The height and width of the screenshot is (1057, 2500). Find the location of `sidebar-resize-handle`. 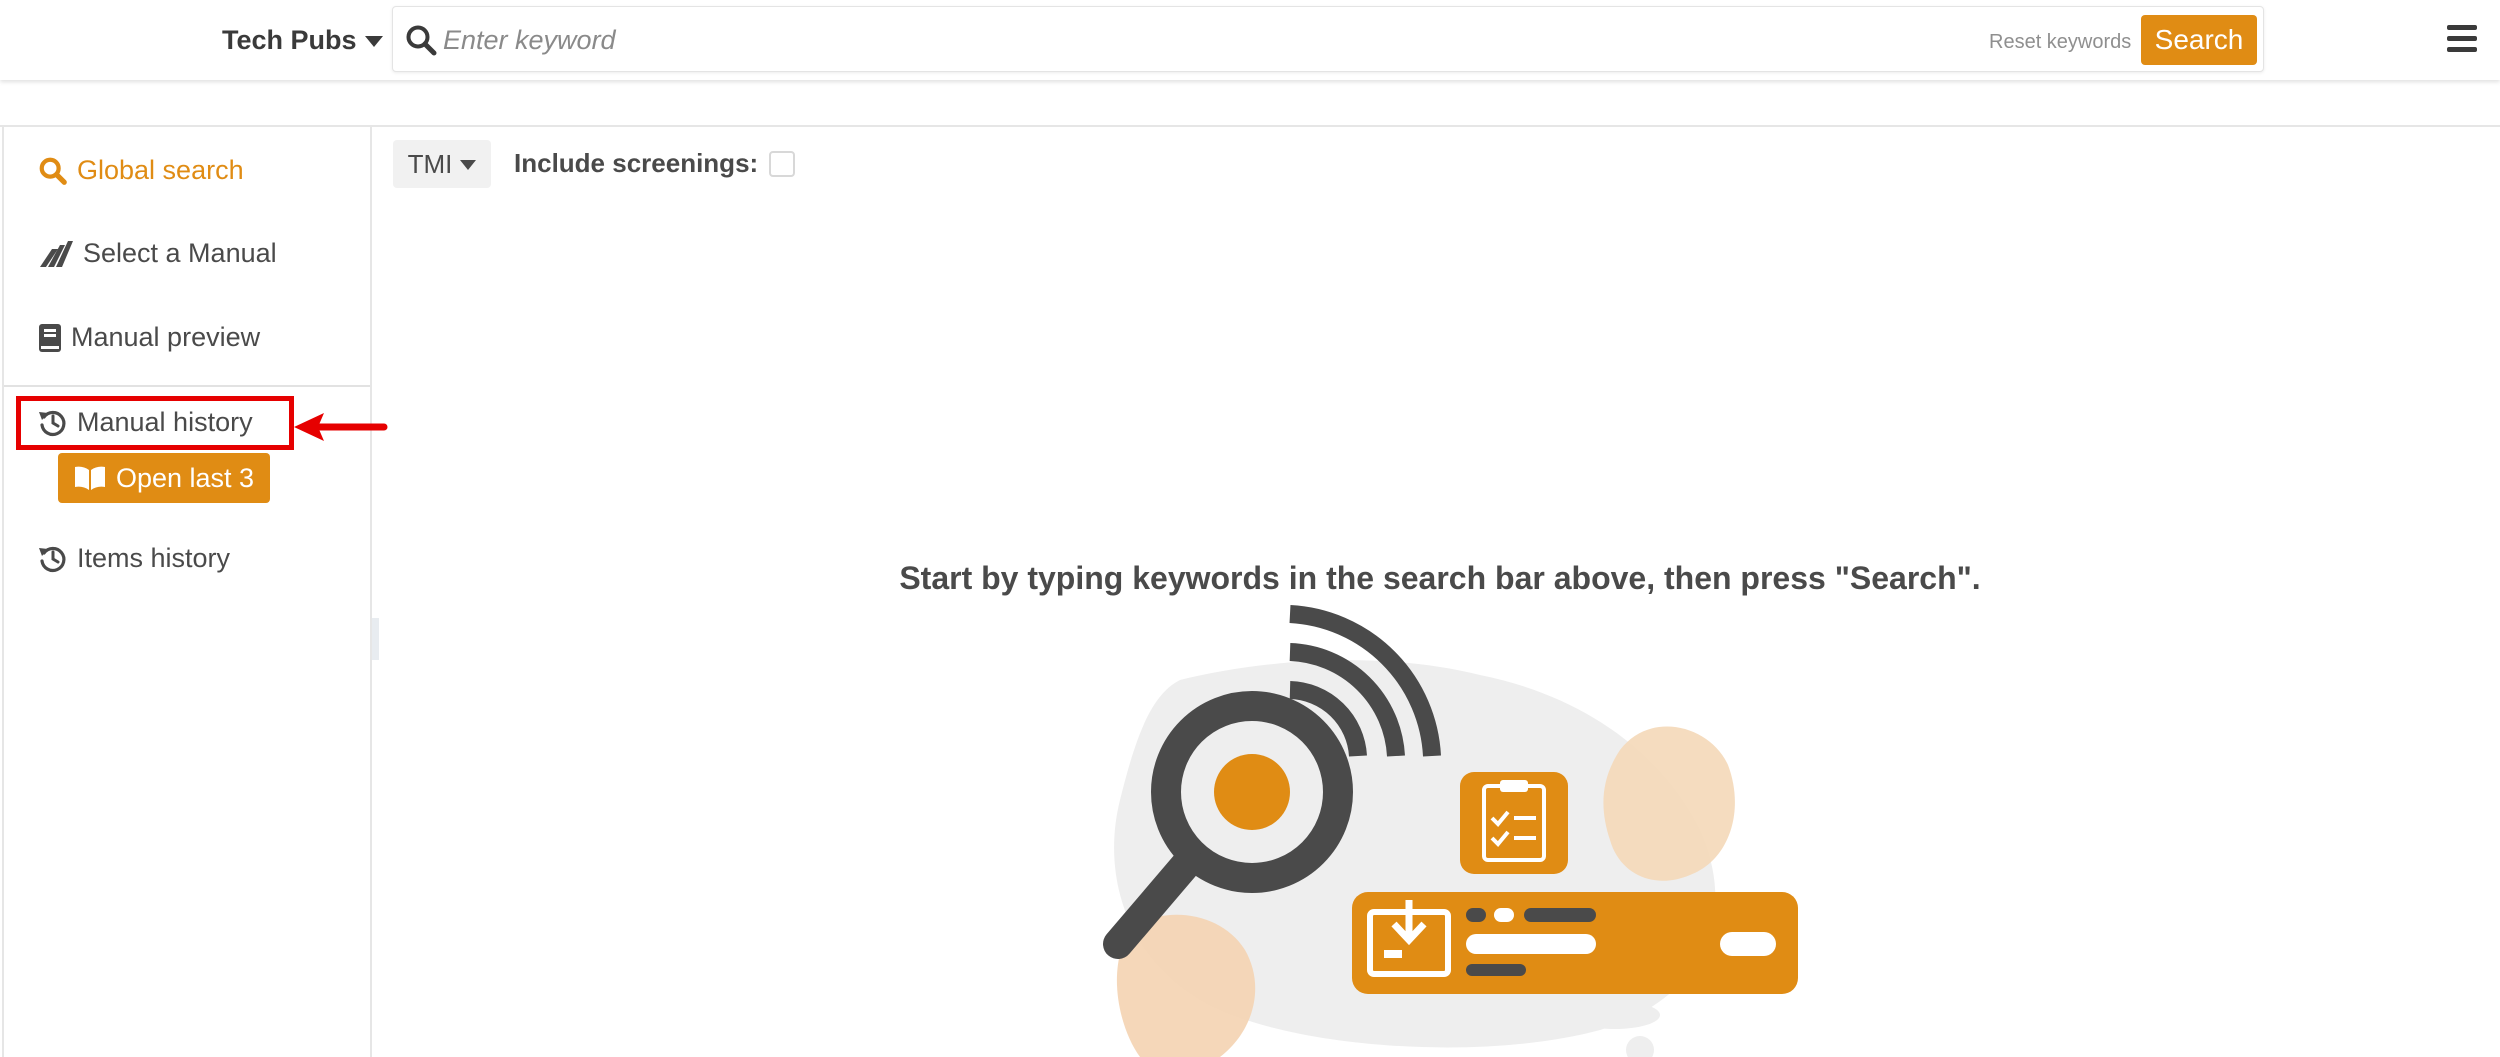

sidebar-resize-handle is located at coordinates (375, 639).